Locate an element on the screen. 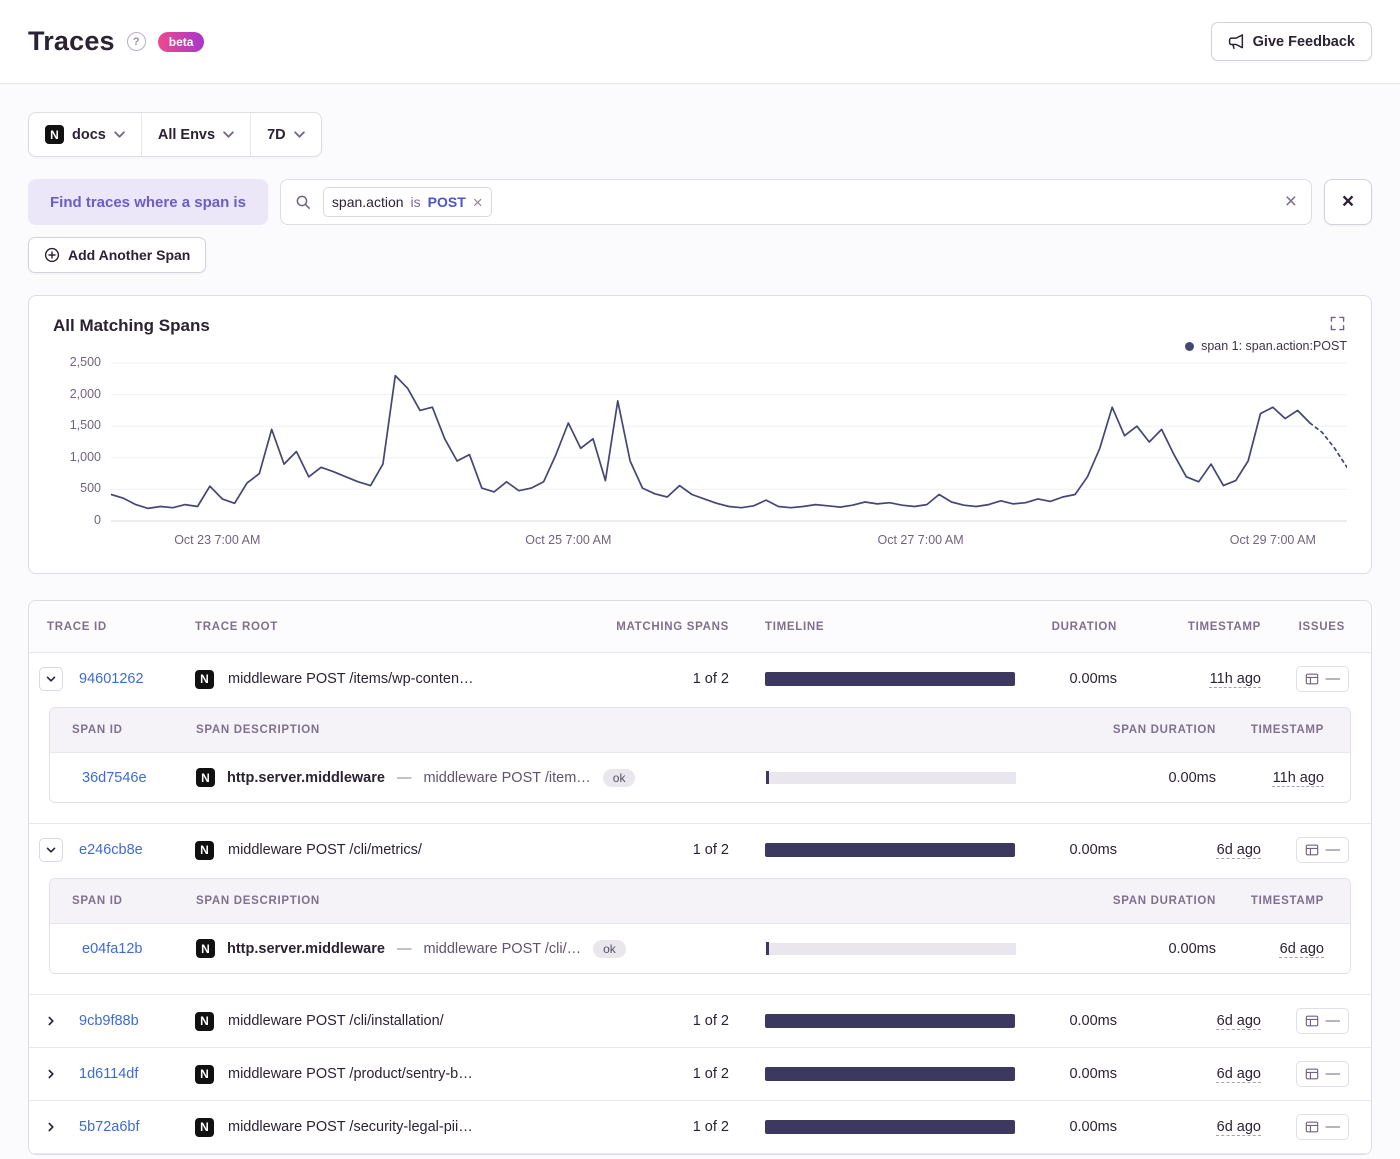 The width and height of the screenshot is (1400, 1159). span-id-link: 36d7546e is located at coordinates (134, 778).